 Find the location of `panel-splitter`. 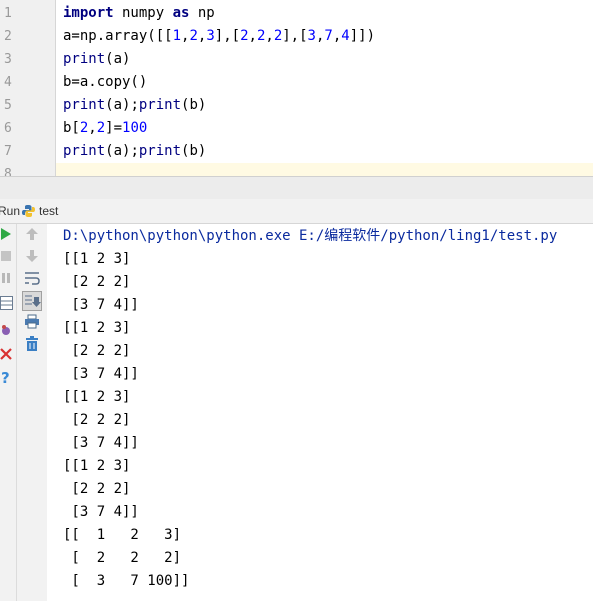

panel-splitter is located at coordinates (296, 188).